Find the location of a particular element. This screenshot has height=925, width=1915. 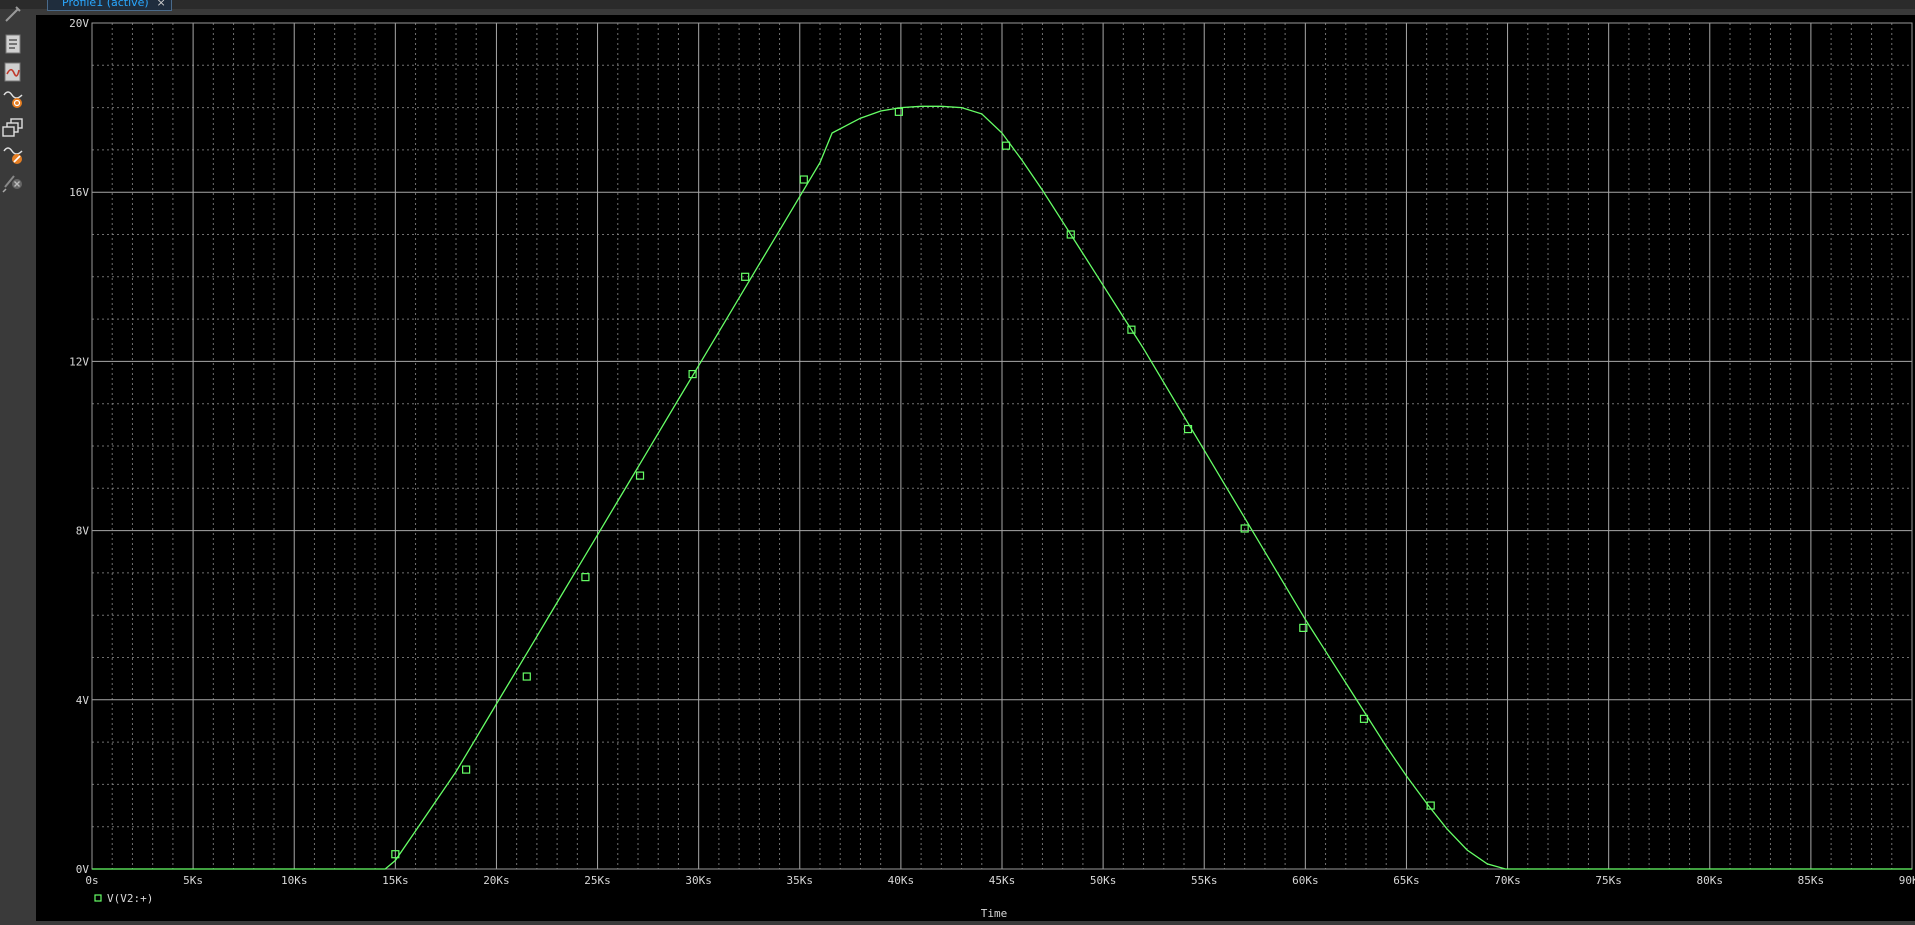

x-tick-label: 30Ks is located at coordinates (698, 880).